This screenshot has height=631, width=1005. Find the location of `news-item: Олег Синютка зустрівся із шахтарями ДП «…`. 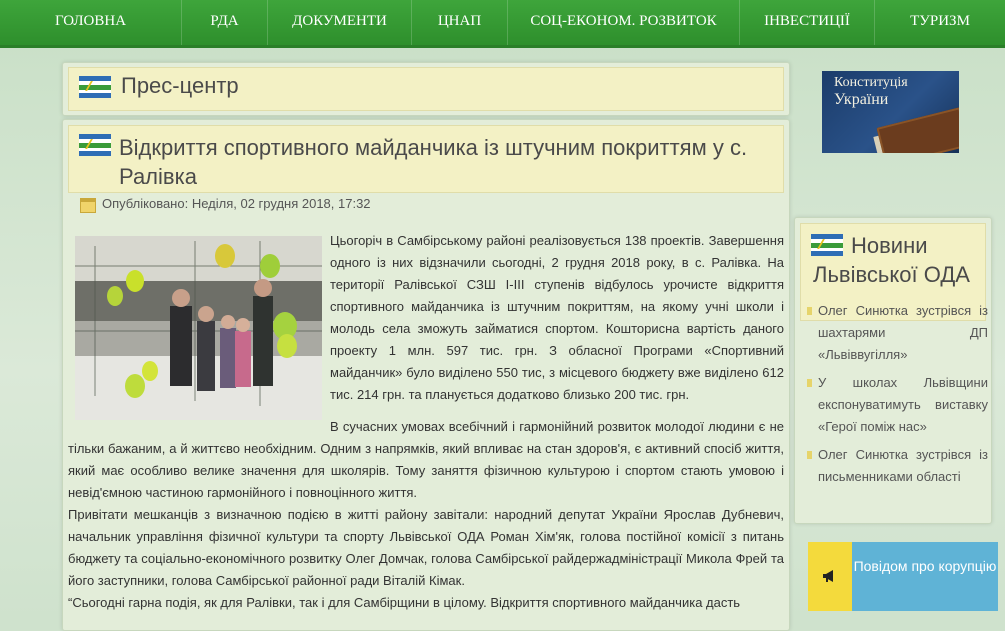

news-item: Олег Синютка зустрівся із шахтарями ДП «… is located at coordinates (896, 333).